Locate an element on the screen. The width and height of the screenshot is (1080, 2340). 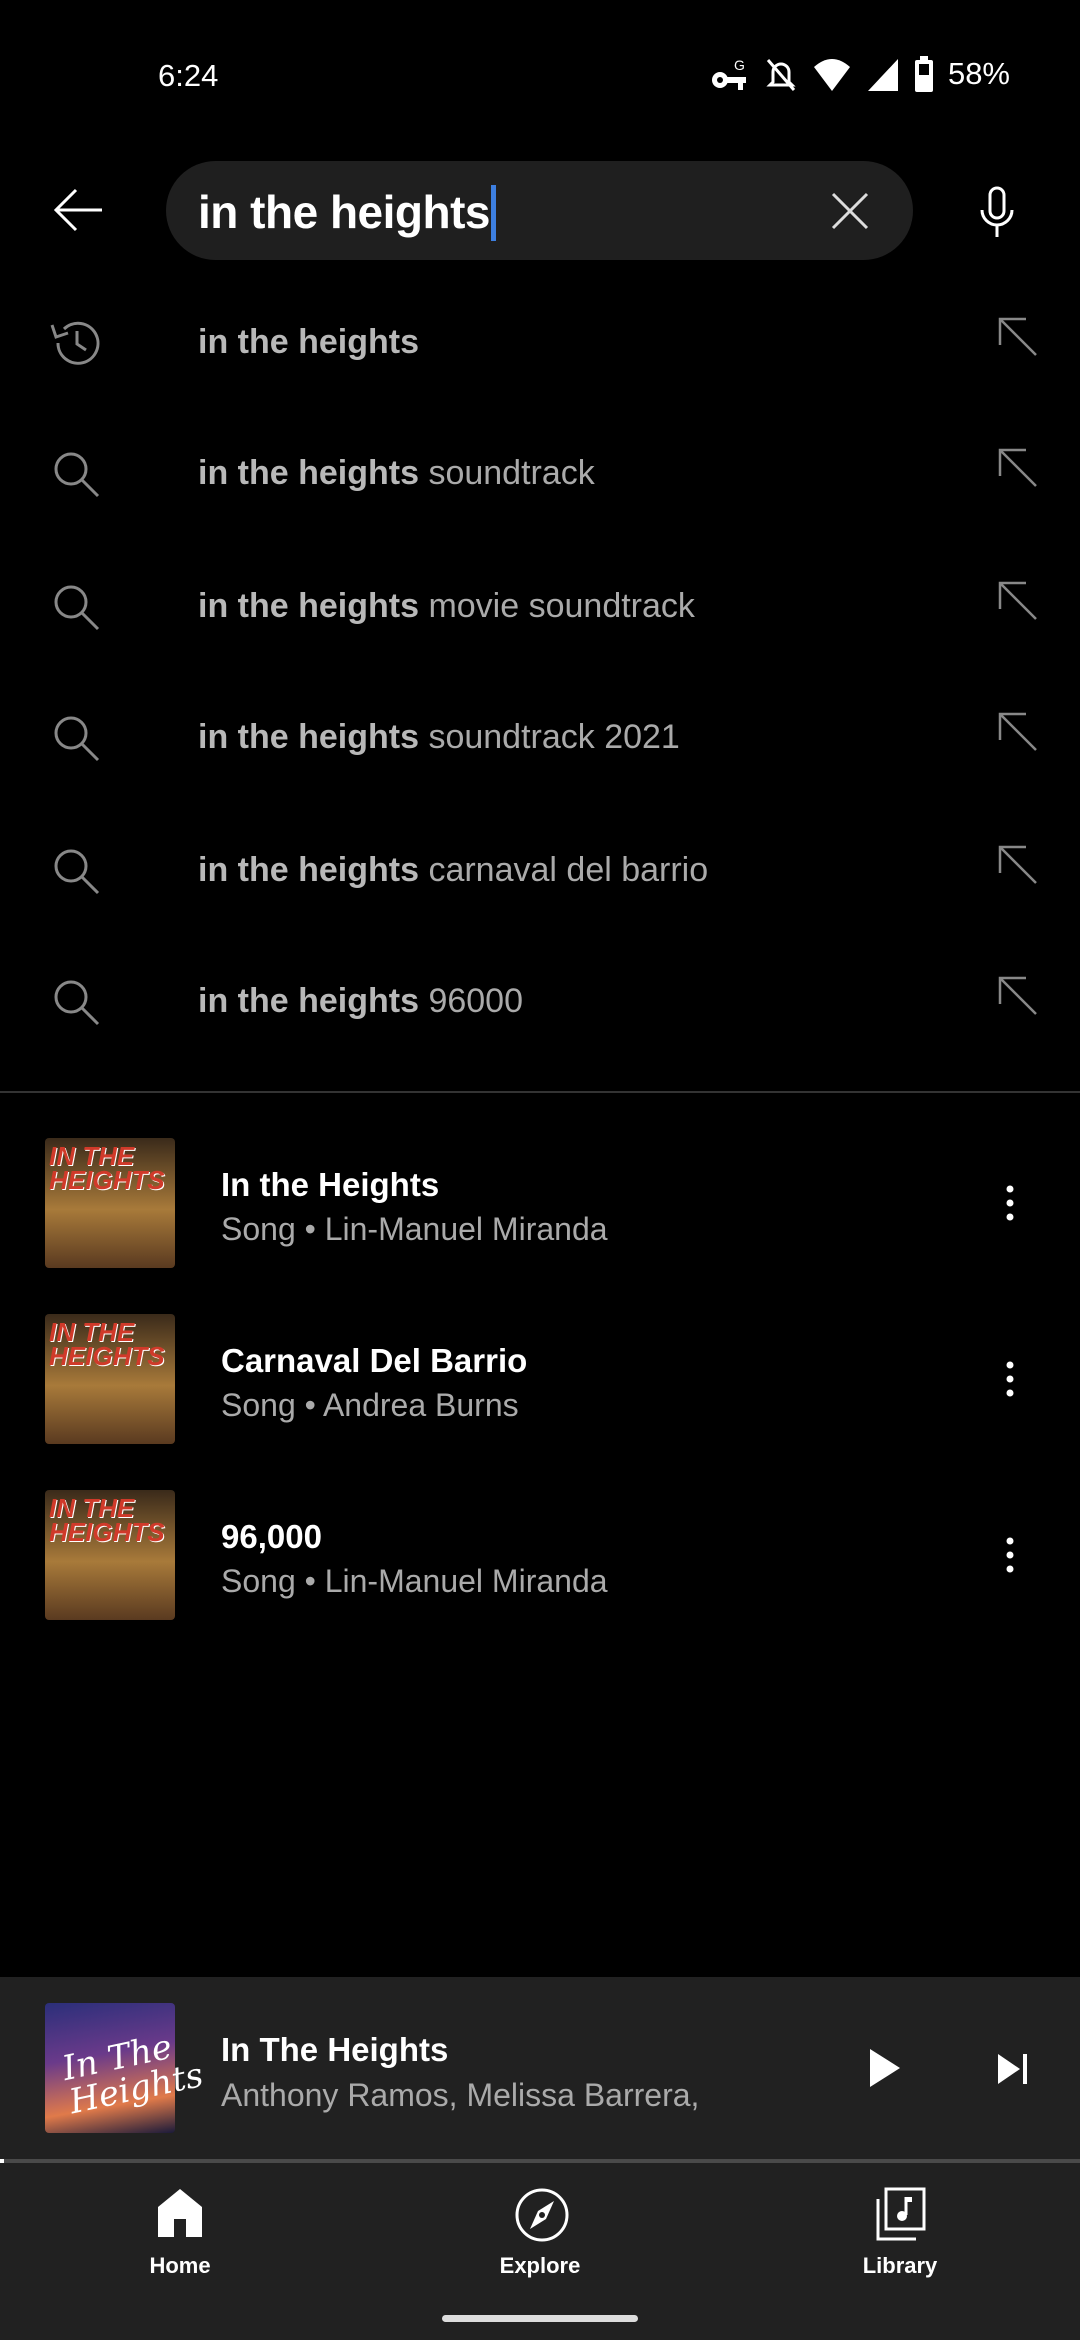
nav-home: Home is located at coordinates (180, 2233).